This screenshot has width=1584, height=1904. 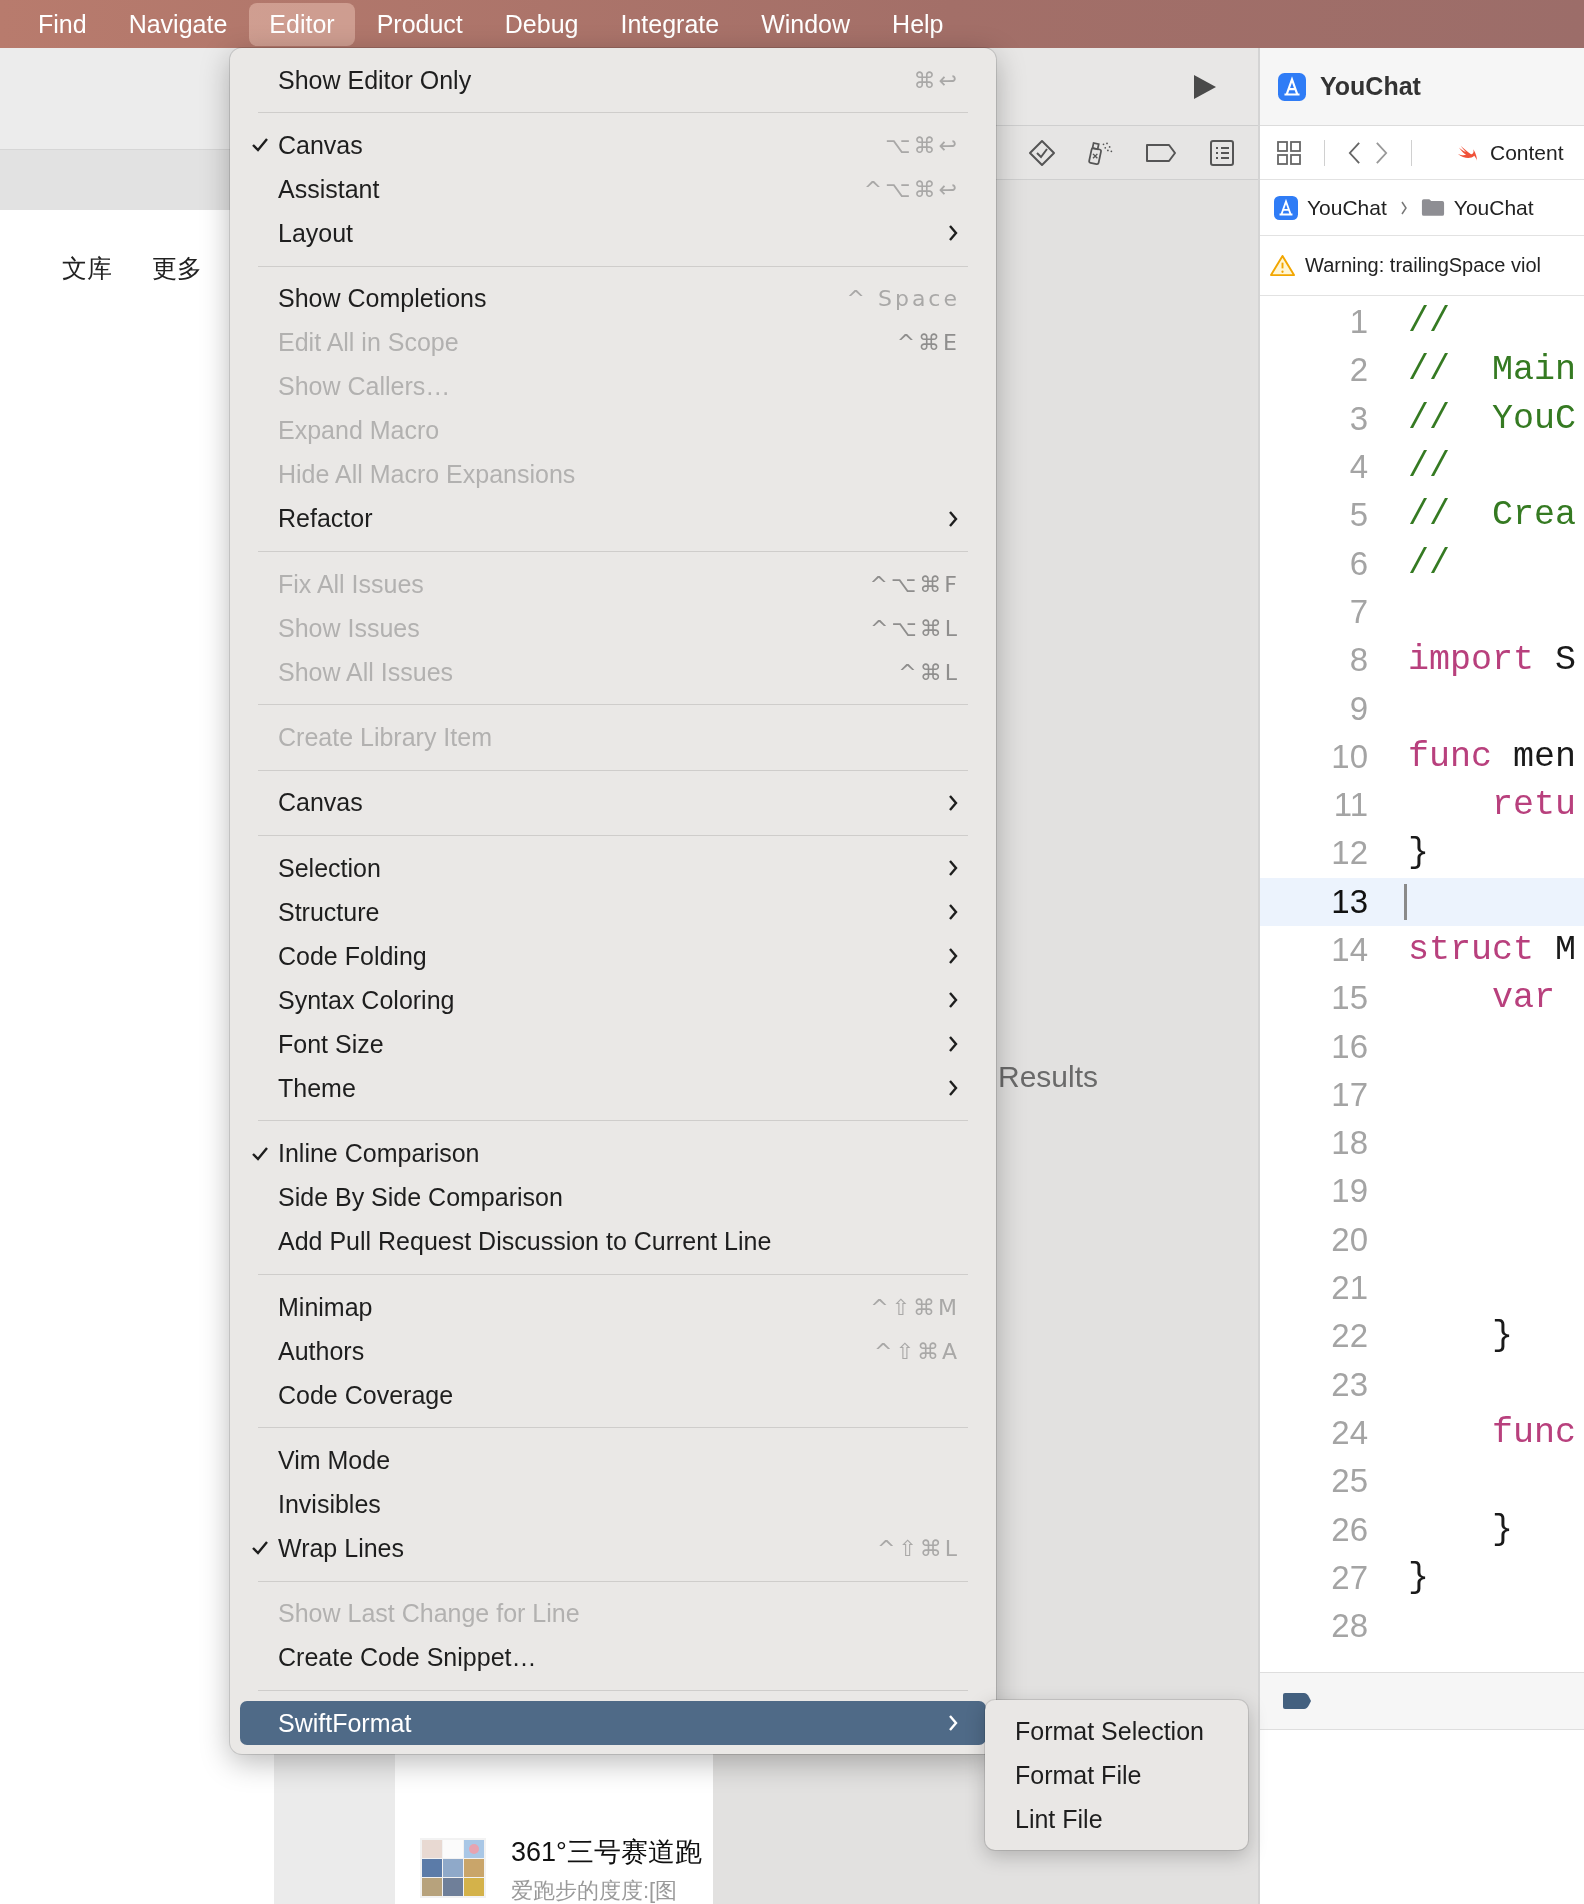 I want to click on chat-preview: 爱跑步的度度:[图, so click(x=595, y=1890).